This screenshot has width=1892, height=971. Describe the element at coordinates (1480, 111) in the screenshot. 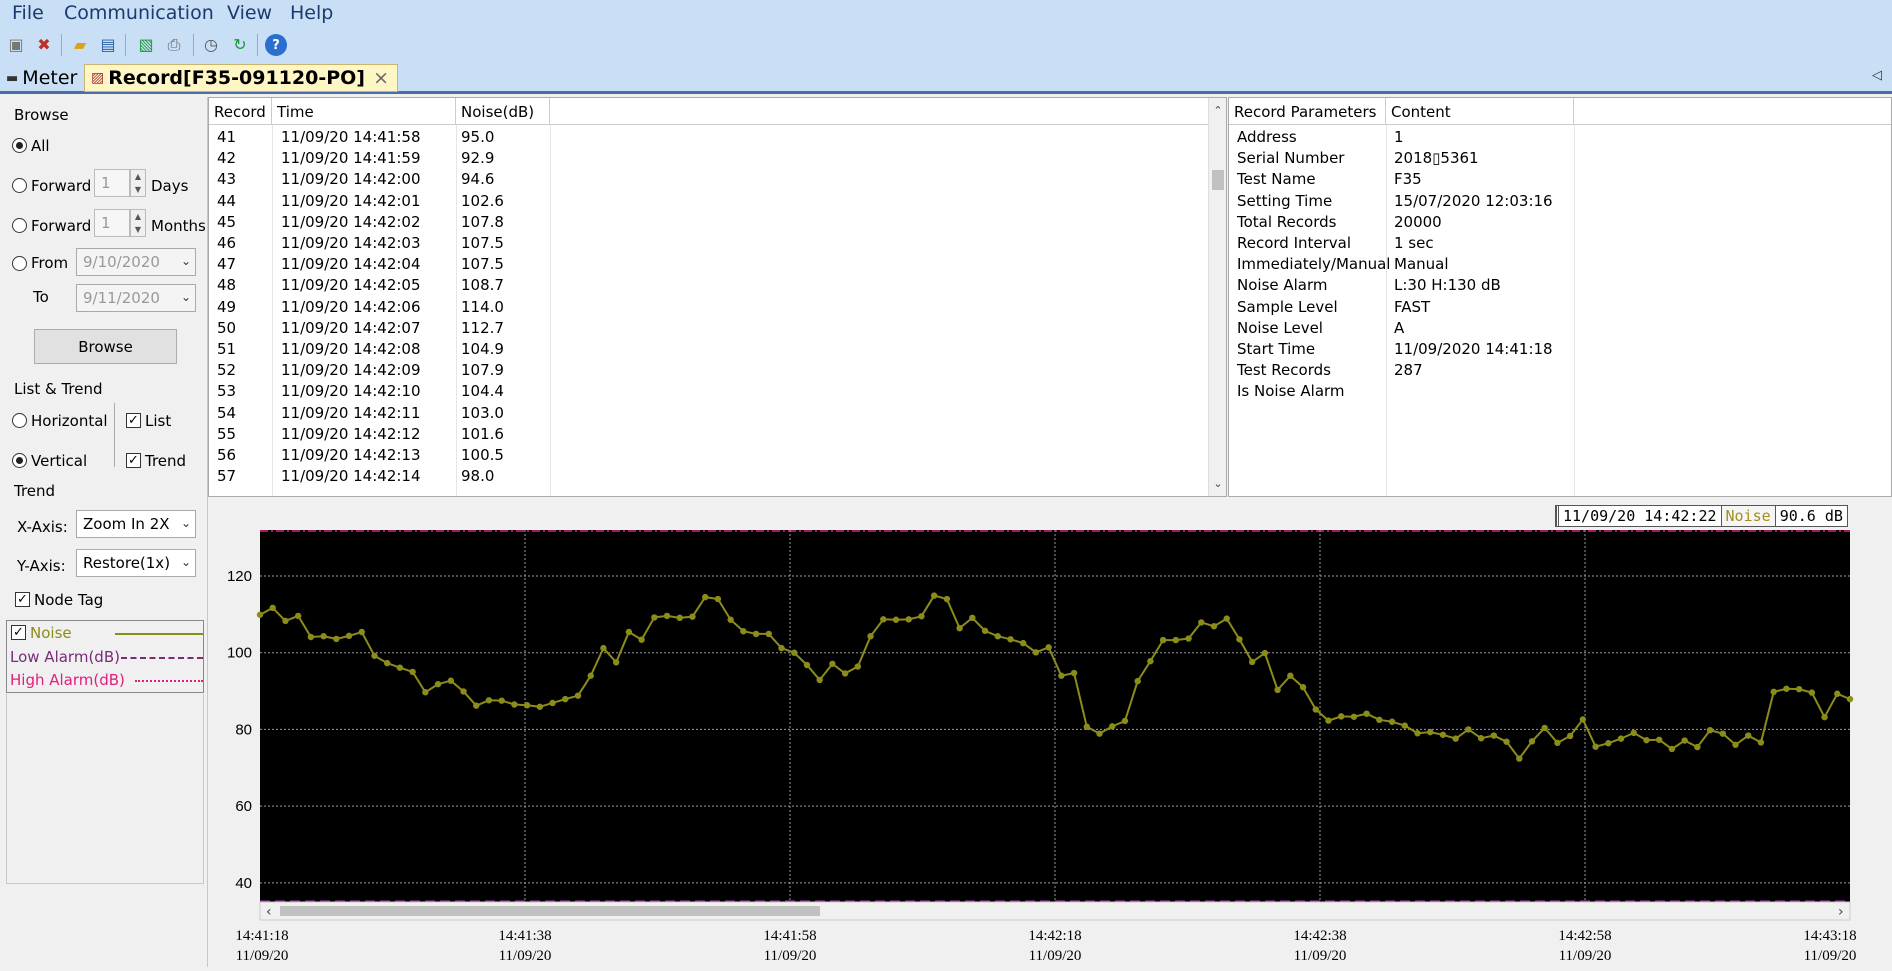

I see `col-header-content: Content` at that location.